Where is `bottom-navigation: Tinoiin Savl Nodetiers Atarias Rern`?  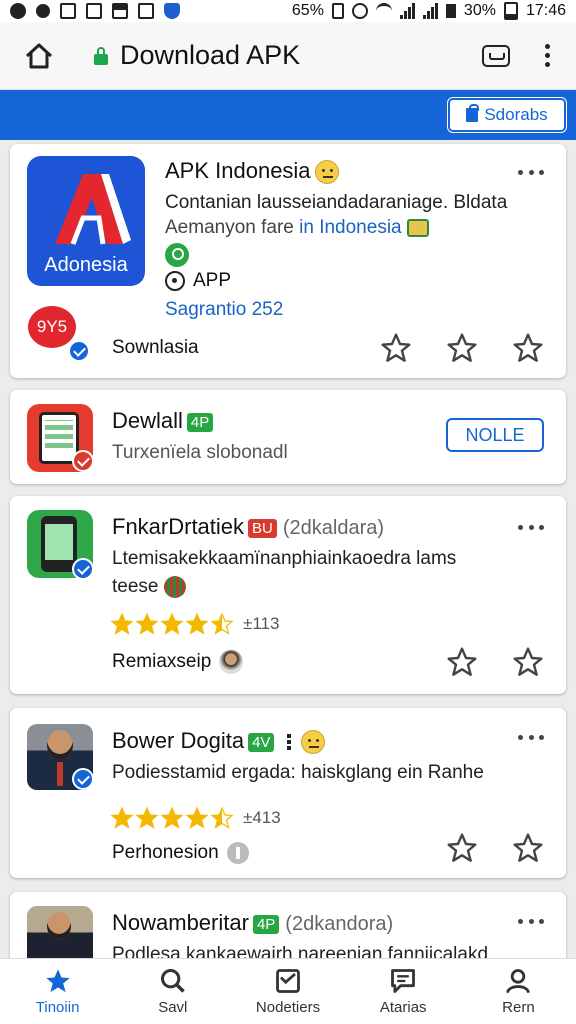
bottom-navigation: Tinoiin Savl Nodetiers Atarias Rern is located at coordinates (288, 991).